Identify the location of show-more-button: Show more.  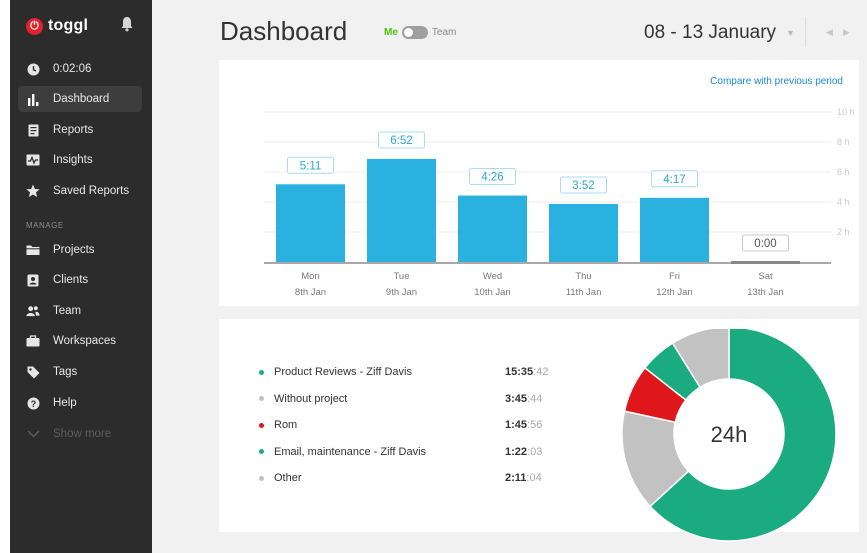
(80, 434).